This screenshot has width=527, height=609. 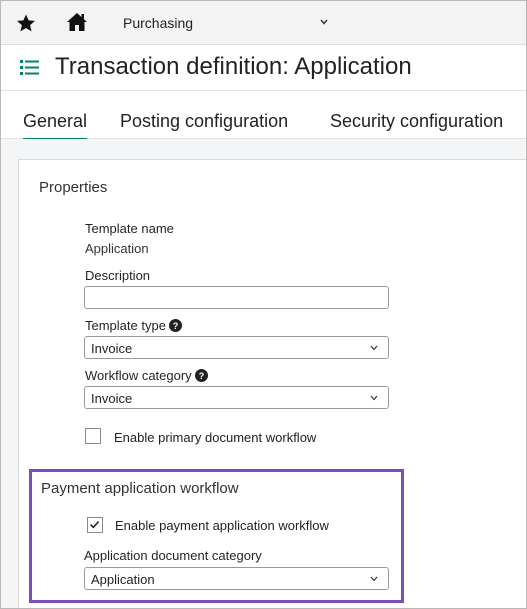 I want to click on page-header: Transaction definition: Application, so click(x=263, y=68).